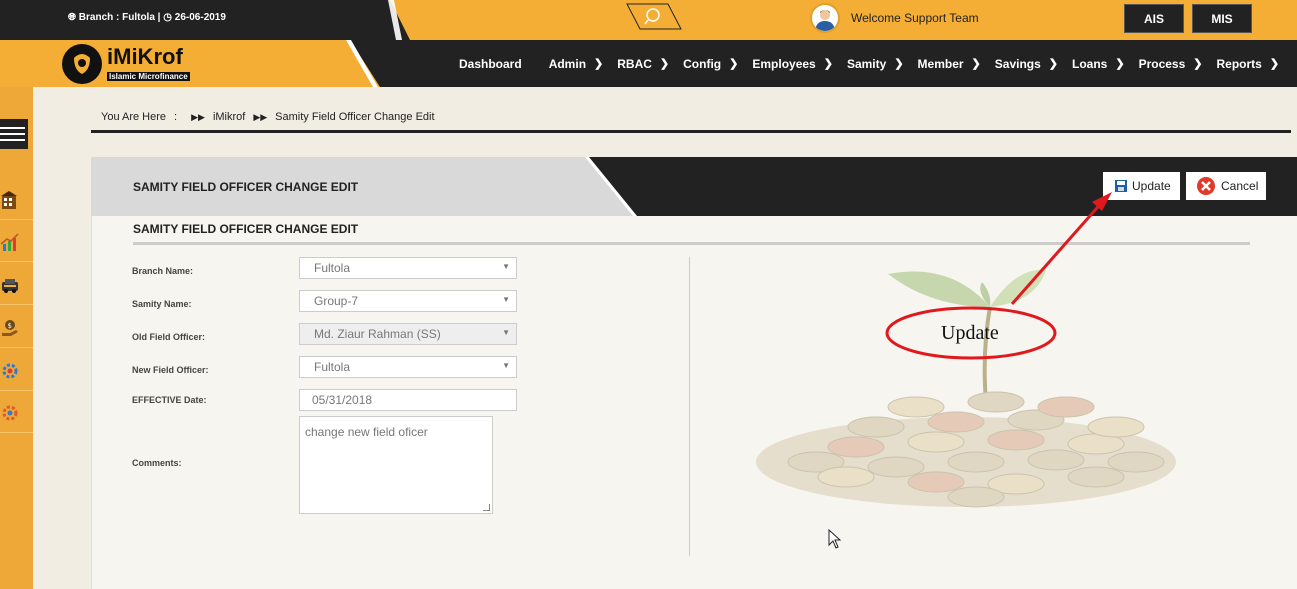 The image size is (1297, 589). I want to click on nav-item-process: Process ❯, so click(1171, 64).